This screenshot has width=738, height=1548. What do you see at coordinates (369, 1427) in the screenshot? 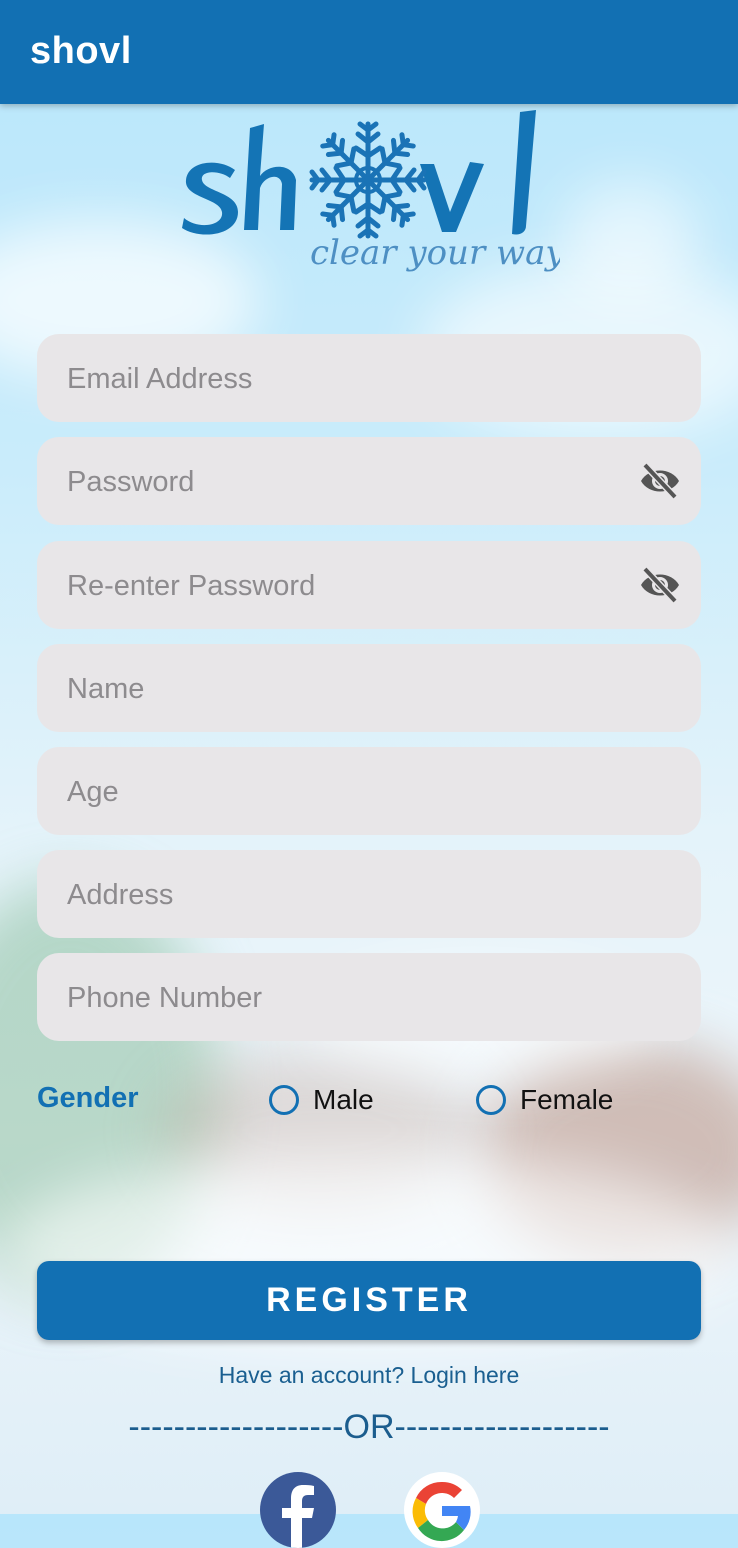
I see `or-separator: -------------------OR-------------------` at bounding box center [369, 1427].